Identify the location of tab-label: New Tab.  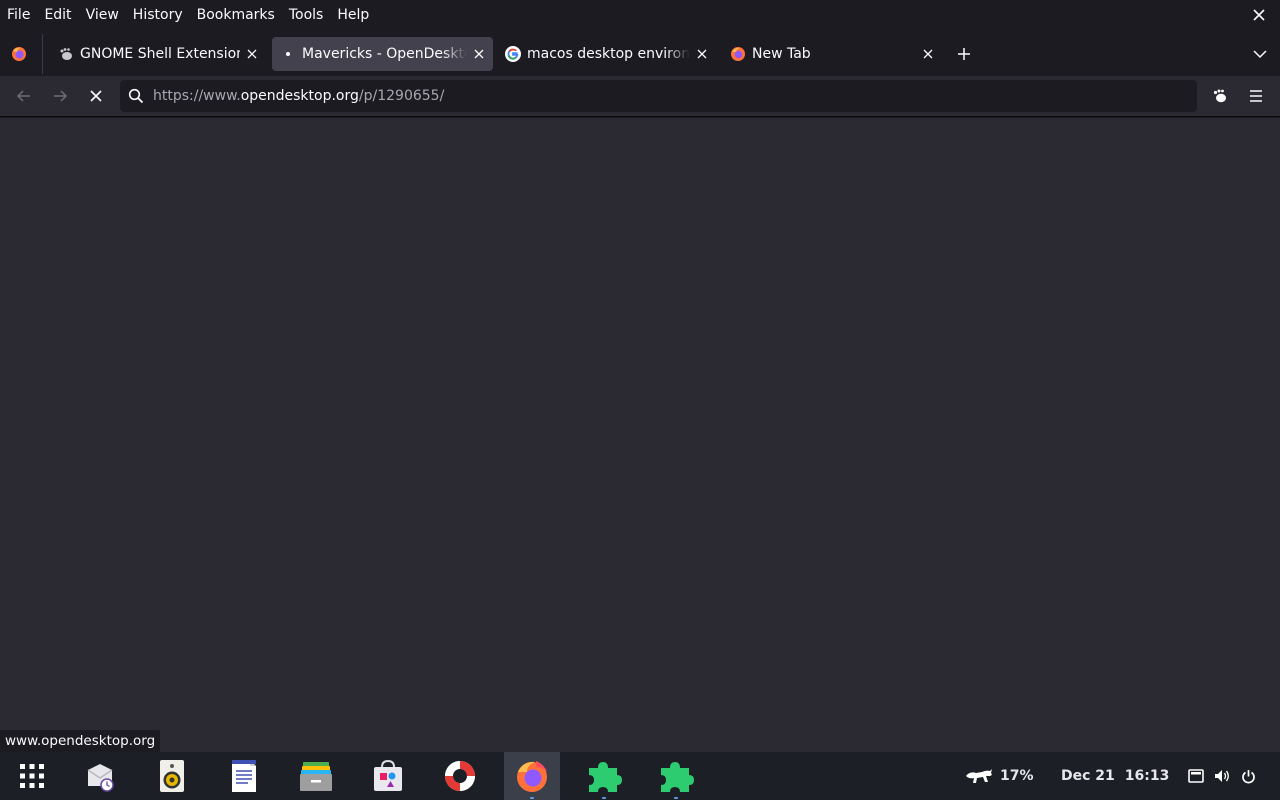
(781, 54).